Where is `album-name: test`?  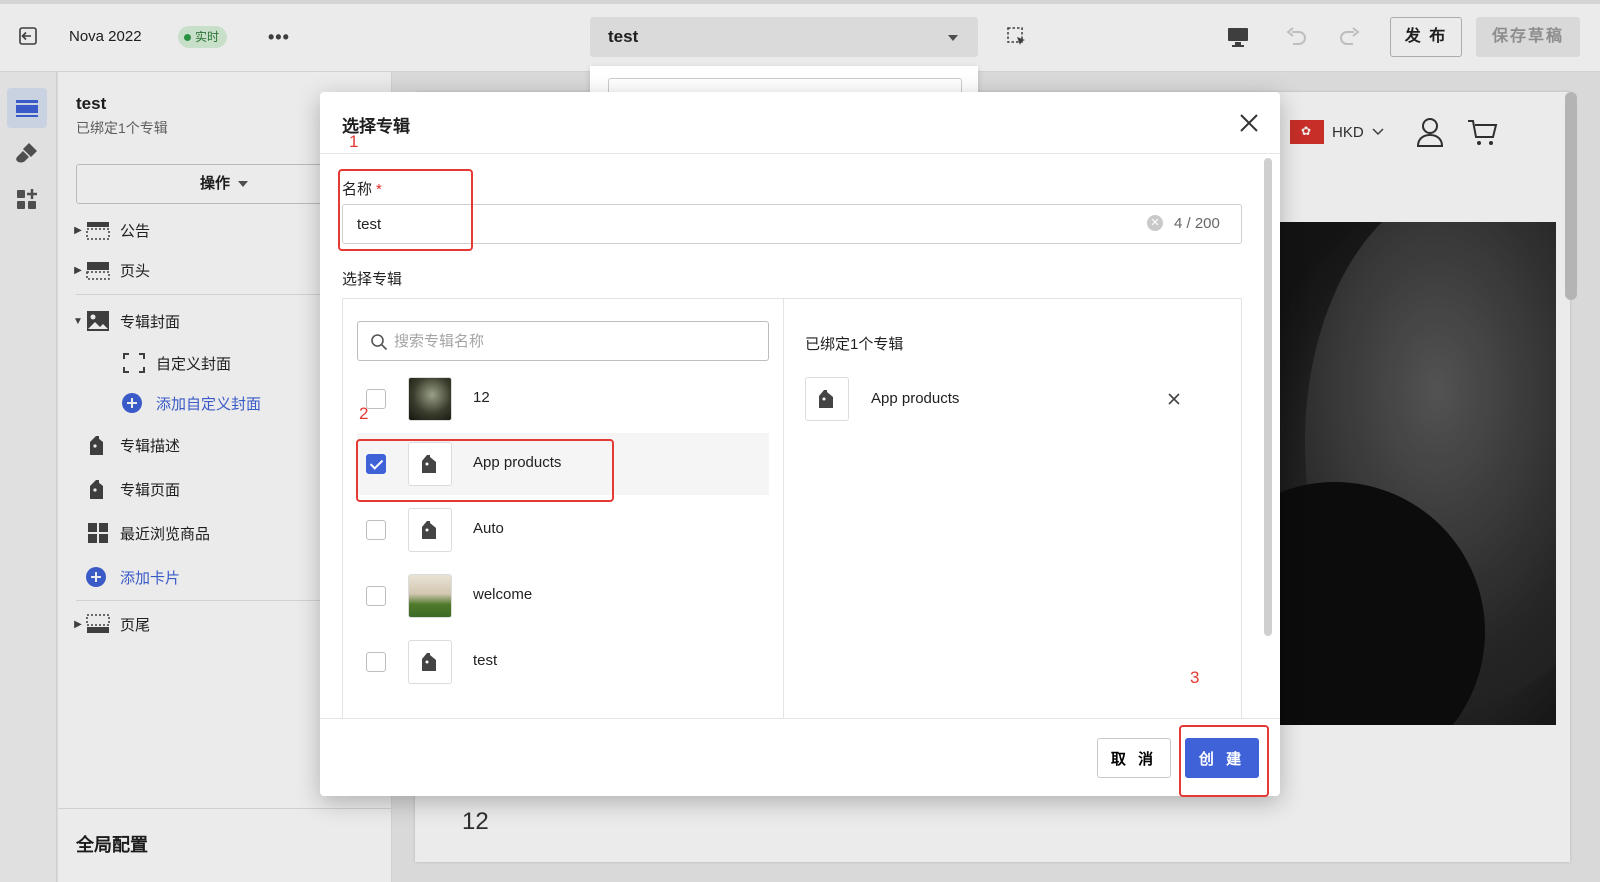 album-name: test is located at coordinates (485, 660).